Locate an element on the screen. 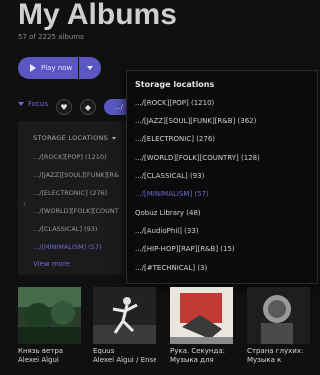 This screenshot has height=375, width=320. filter-item: .../[CLASSICAL] (93) is located at coordinates (65, 229).